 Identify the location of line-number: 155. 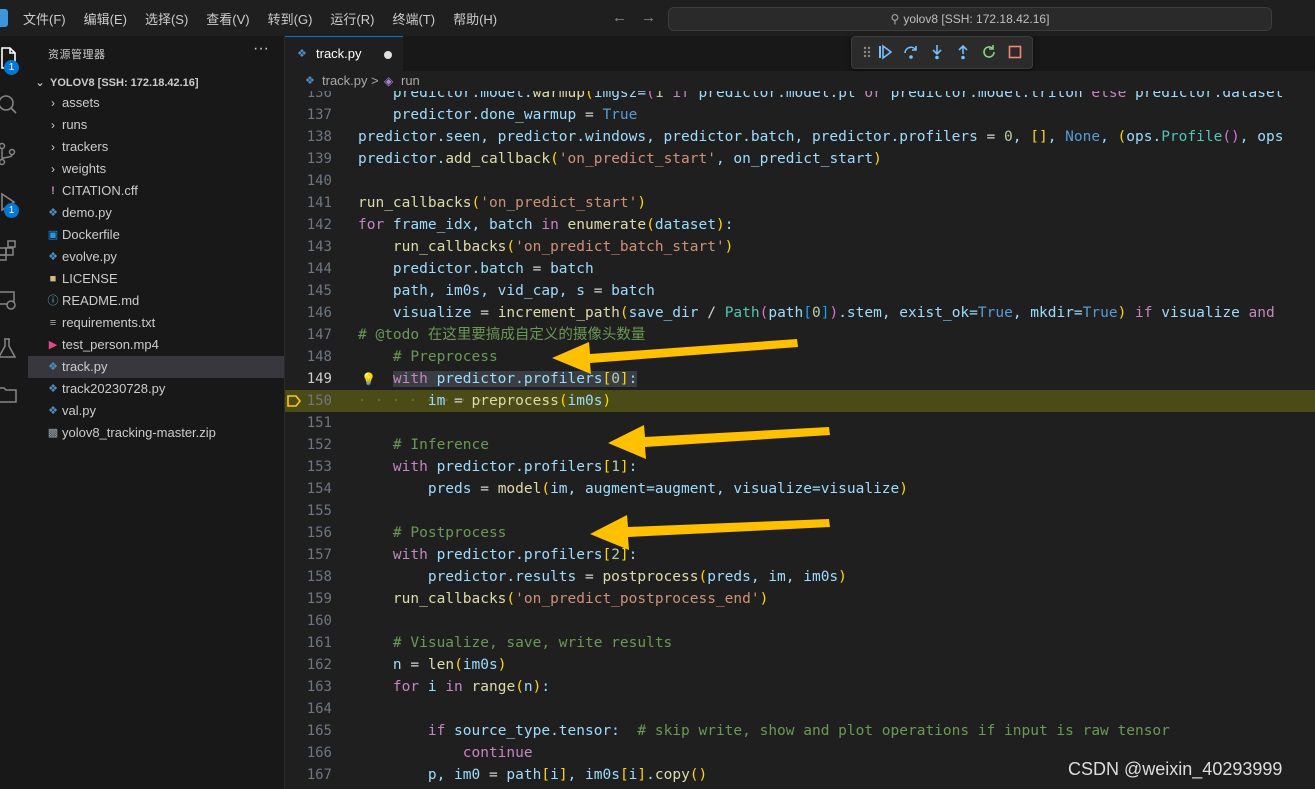
(319, 511).